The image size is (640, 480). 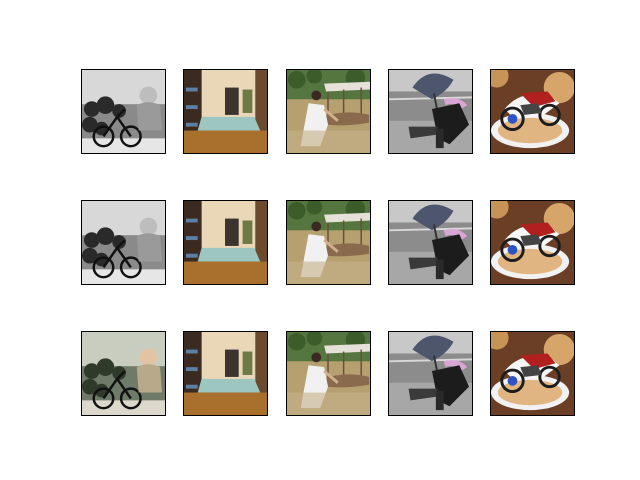 I want to click on image-panel-r1-c3, so click(x=328, y=111).